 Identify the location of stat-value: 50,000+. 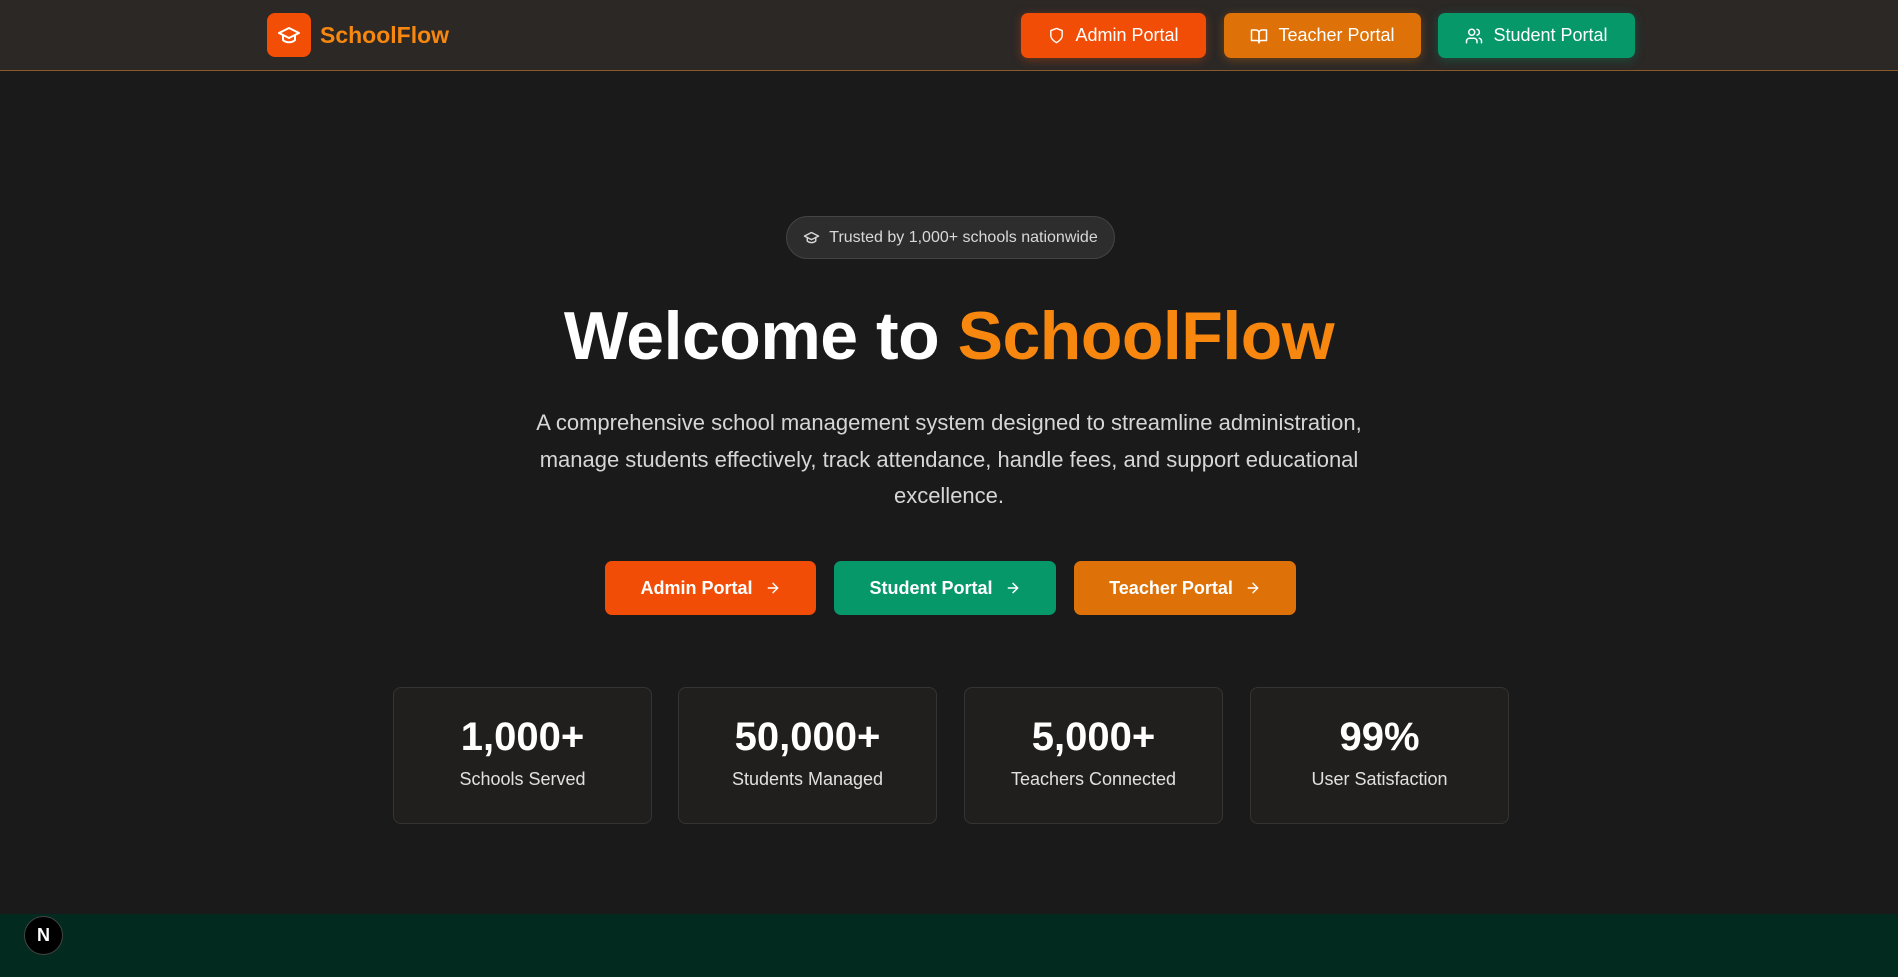
(807, 737).